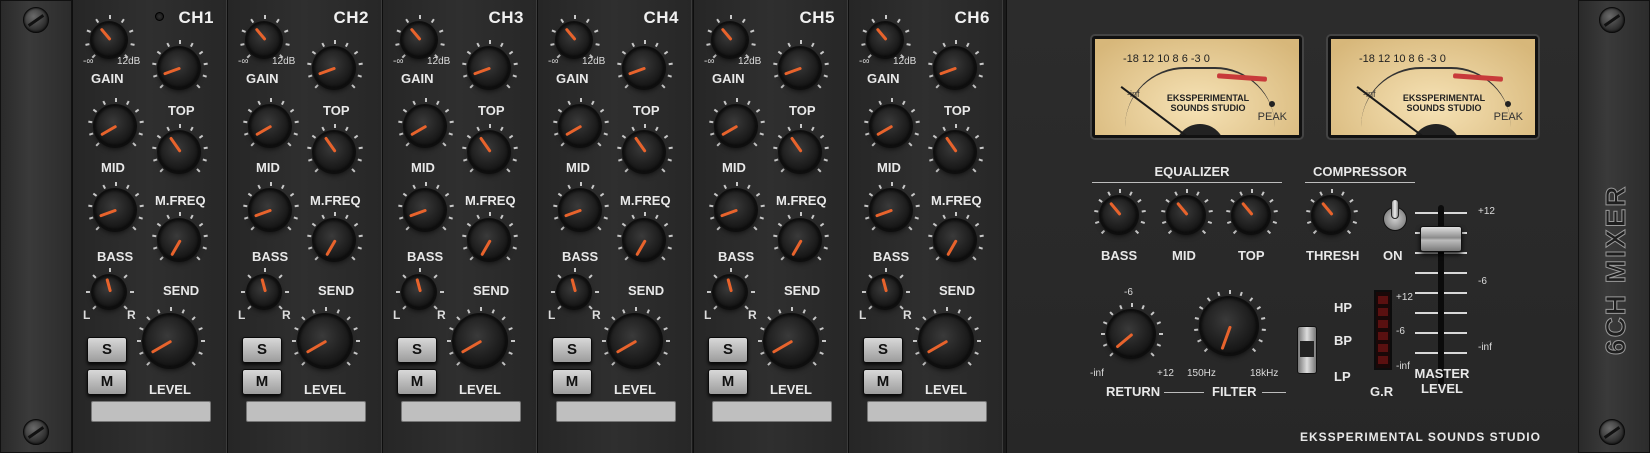 The width and height of the screenshot is (1650, 453). I want to click on compressor-on-toggle, so click(1395, 216).